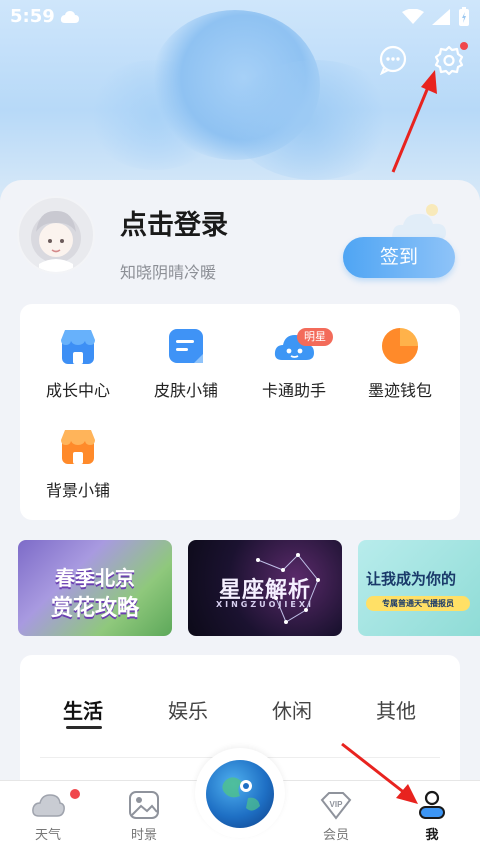  What do you see at coordinates (293, 390) in the screenshot?
I see `service-label: 卡通助手` at bounding box center [293, 390].